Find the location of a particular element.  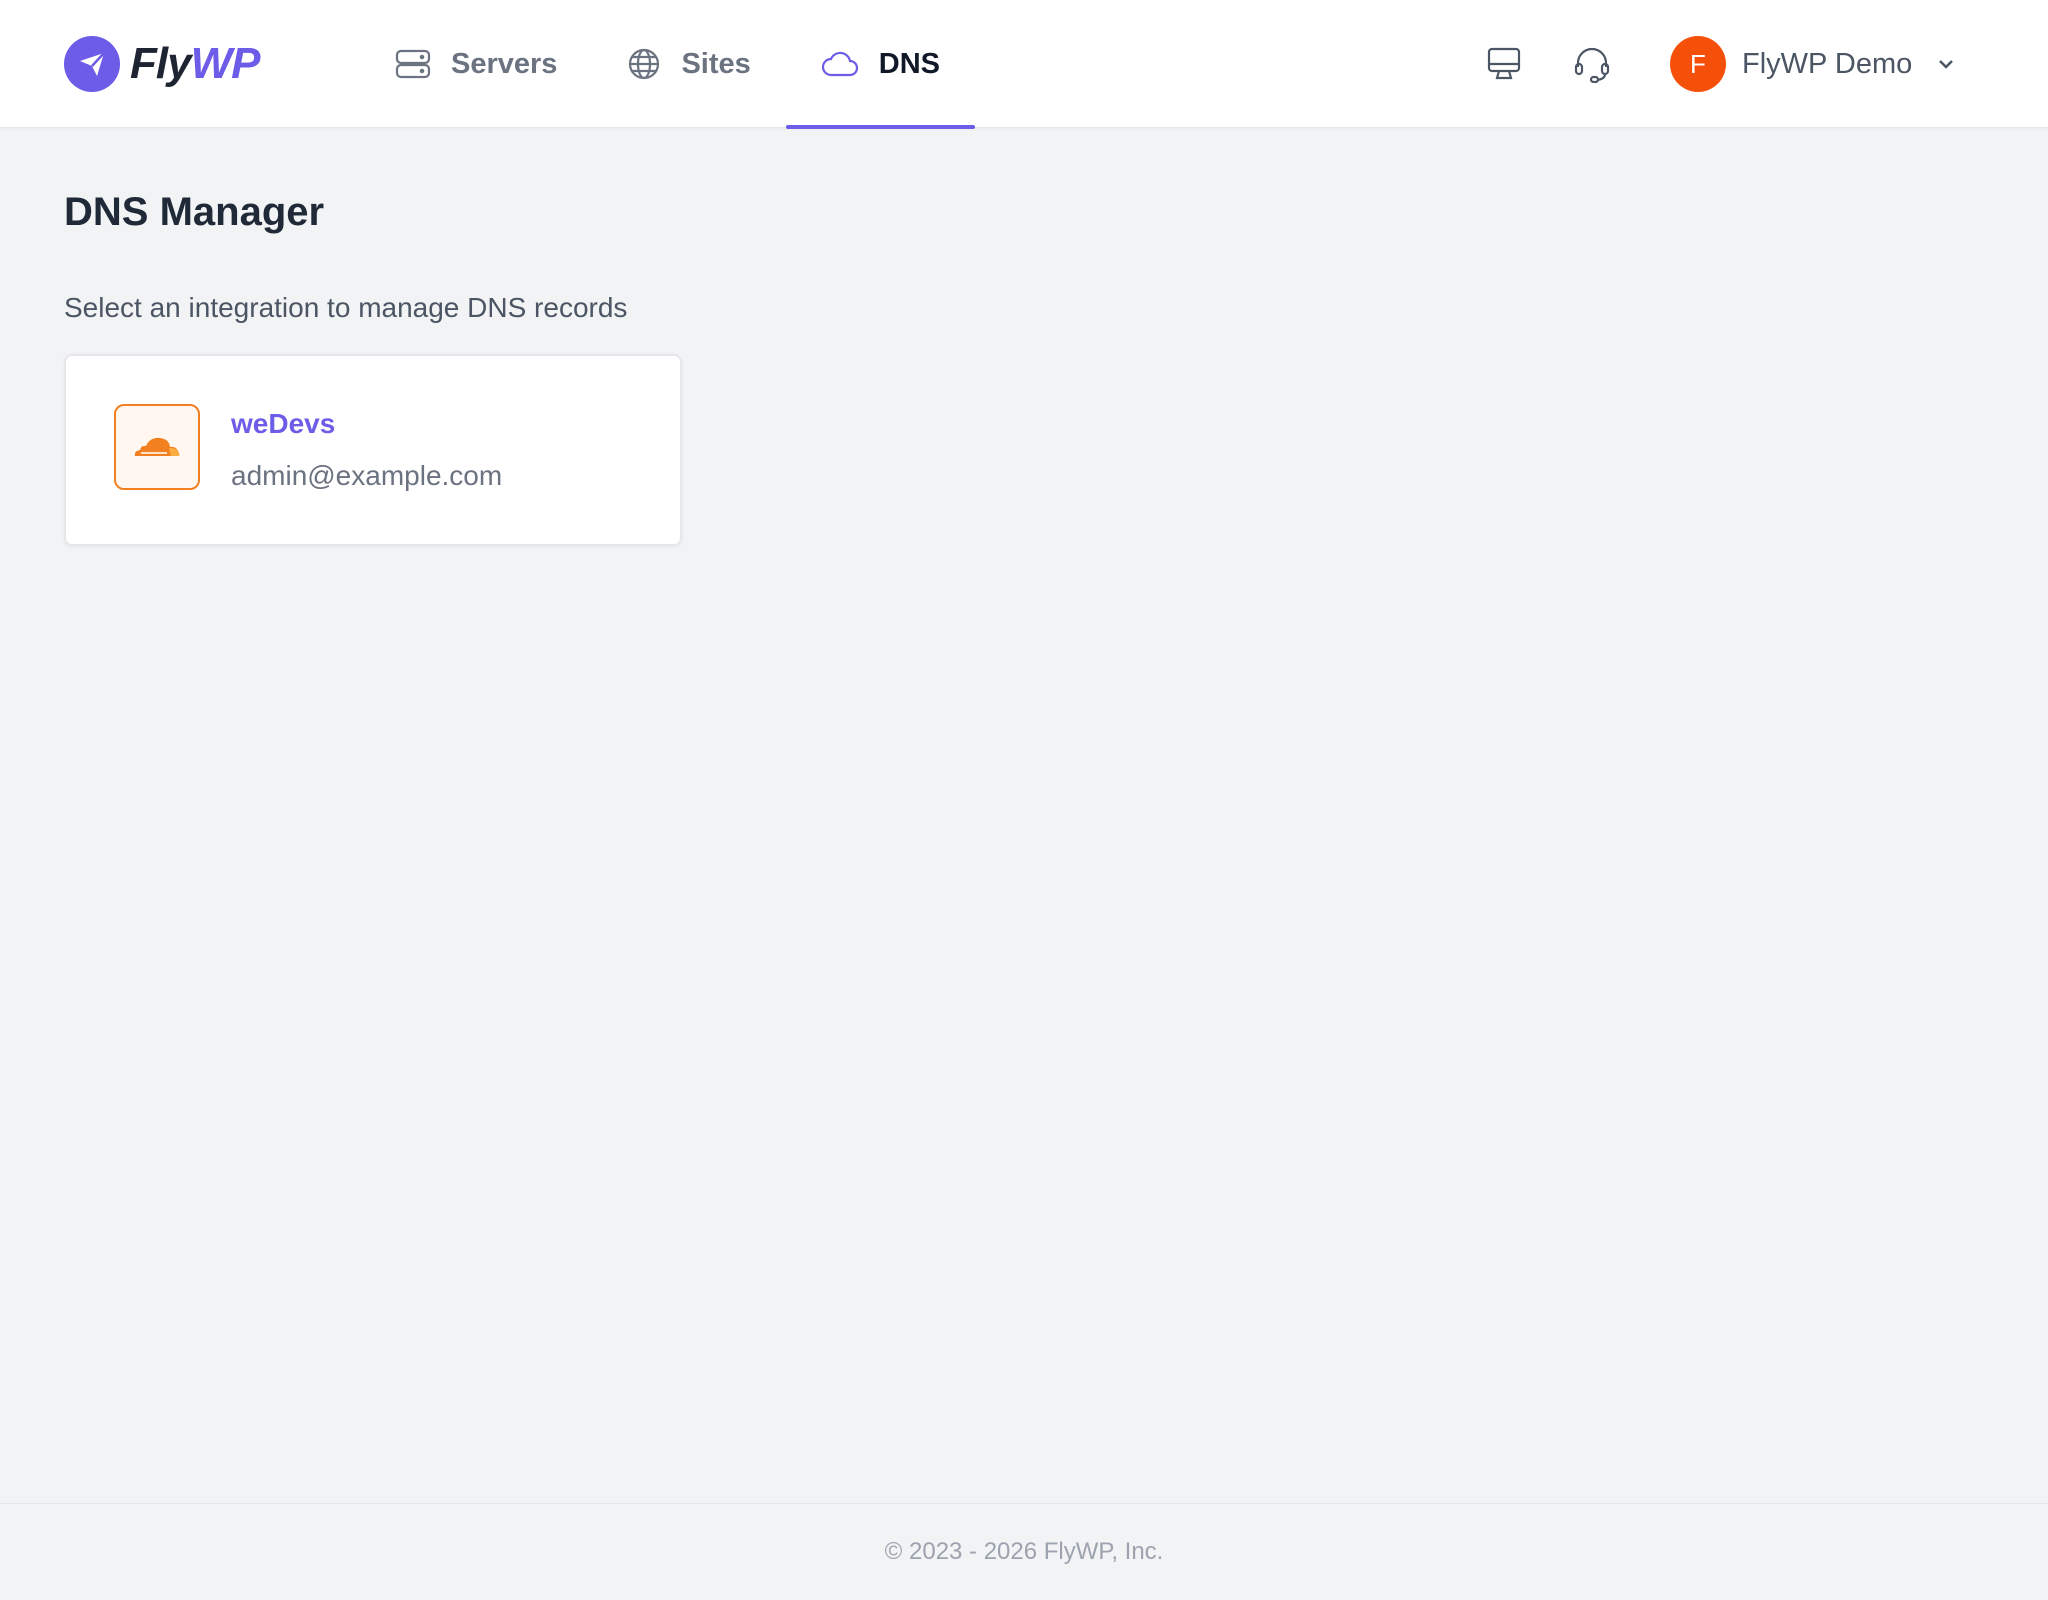

integration-card: weDevs admin@example.com is located at coordinates (373, 450).